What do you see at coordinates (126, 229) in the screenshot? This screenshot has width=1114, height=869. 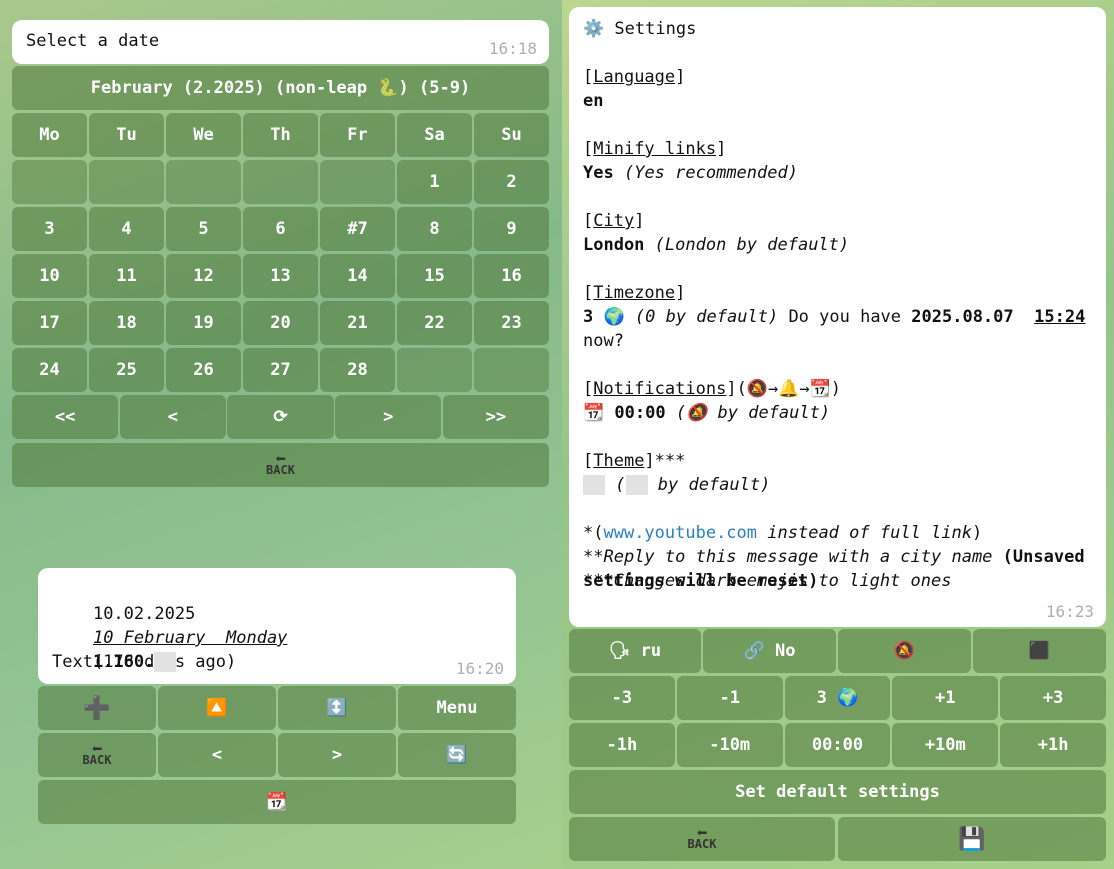 I see `day-button: 4` at bounding box center [126, 229].